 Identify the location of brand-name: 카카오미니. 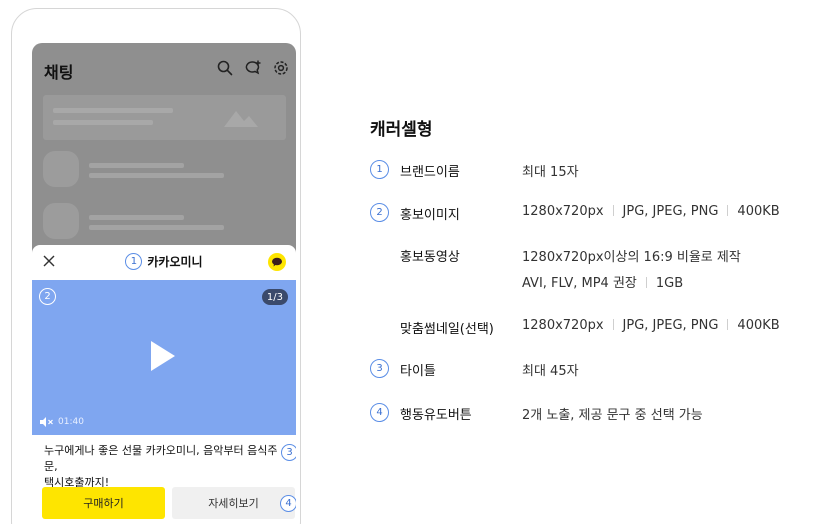
(175, 262).